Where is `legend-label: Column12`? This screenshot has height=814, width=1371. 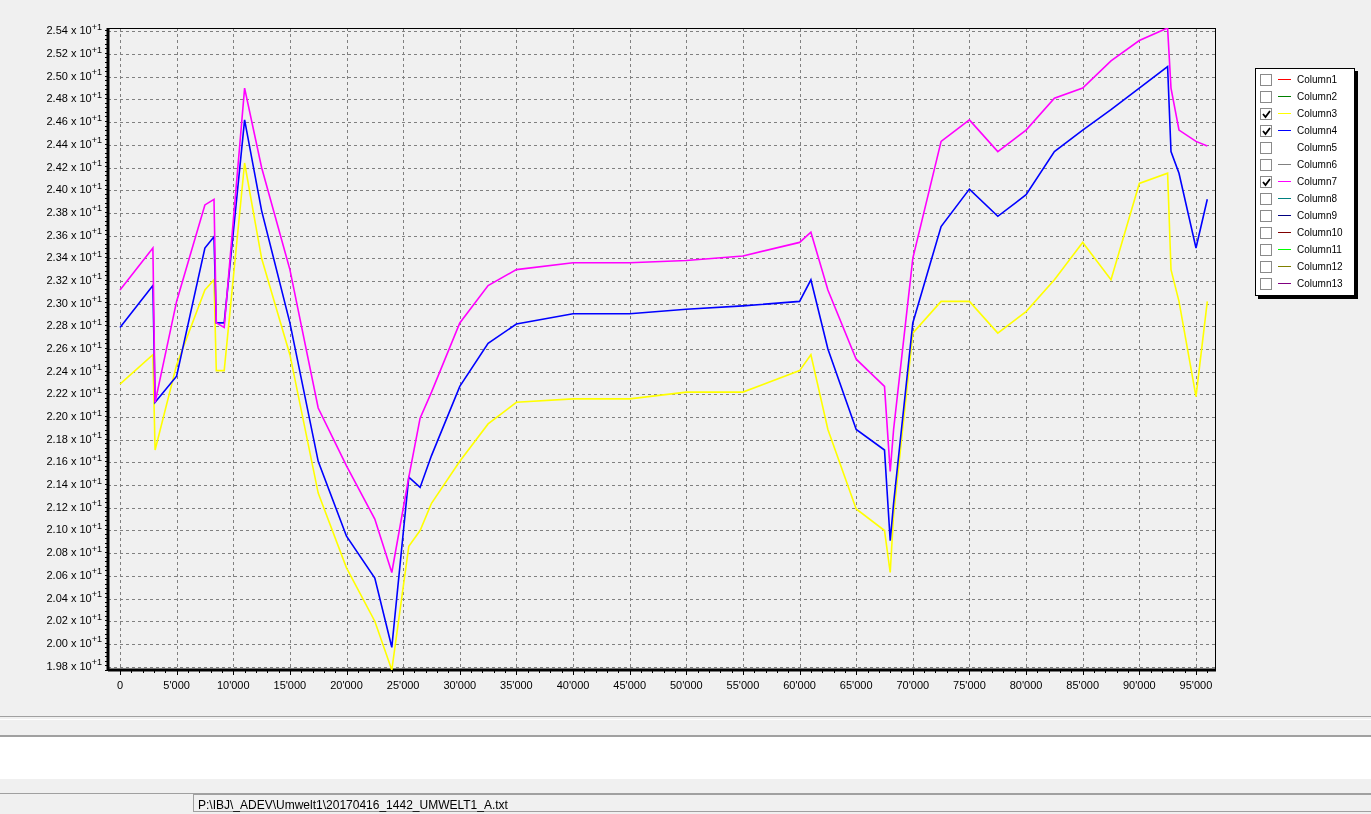
legend-label: Column12 is located at coordinates (1320, 267).